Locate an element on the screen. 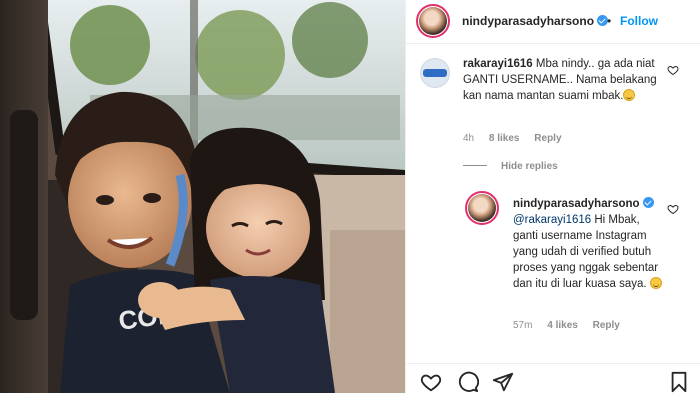 Image resolution: width=700 pixels, height=393 pixels. comment-like-heart-icon is located at coordinates (673, 70).